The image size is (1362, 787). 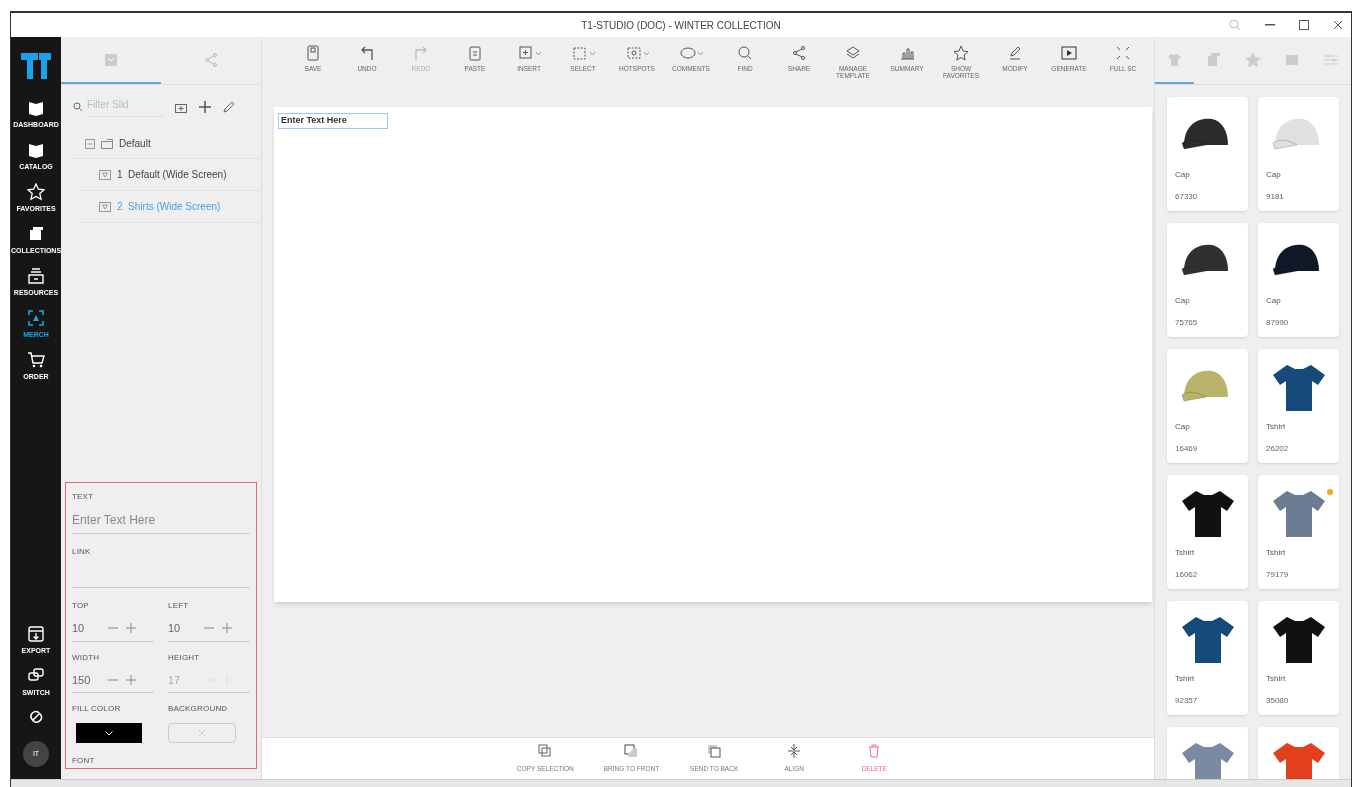 What do you see at coordinates (1298, 658) in the screenshot?
I see `product-card: Tshirt 35080` at bounding box center [1298, 658].